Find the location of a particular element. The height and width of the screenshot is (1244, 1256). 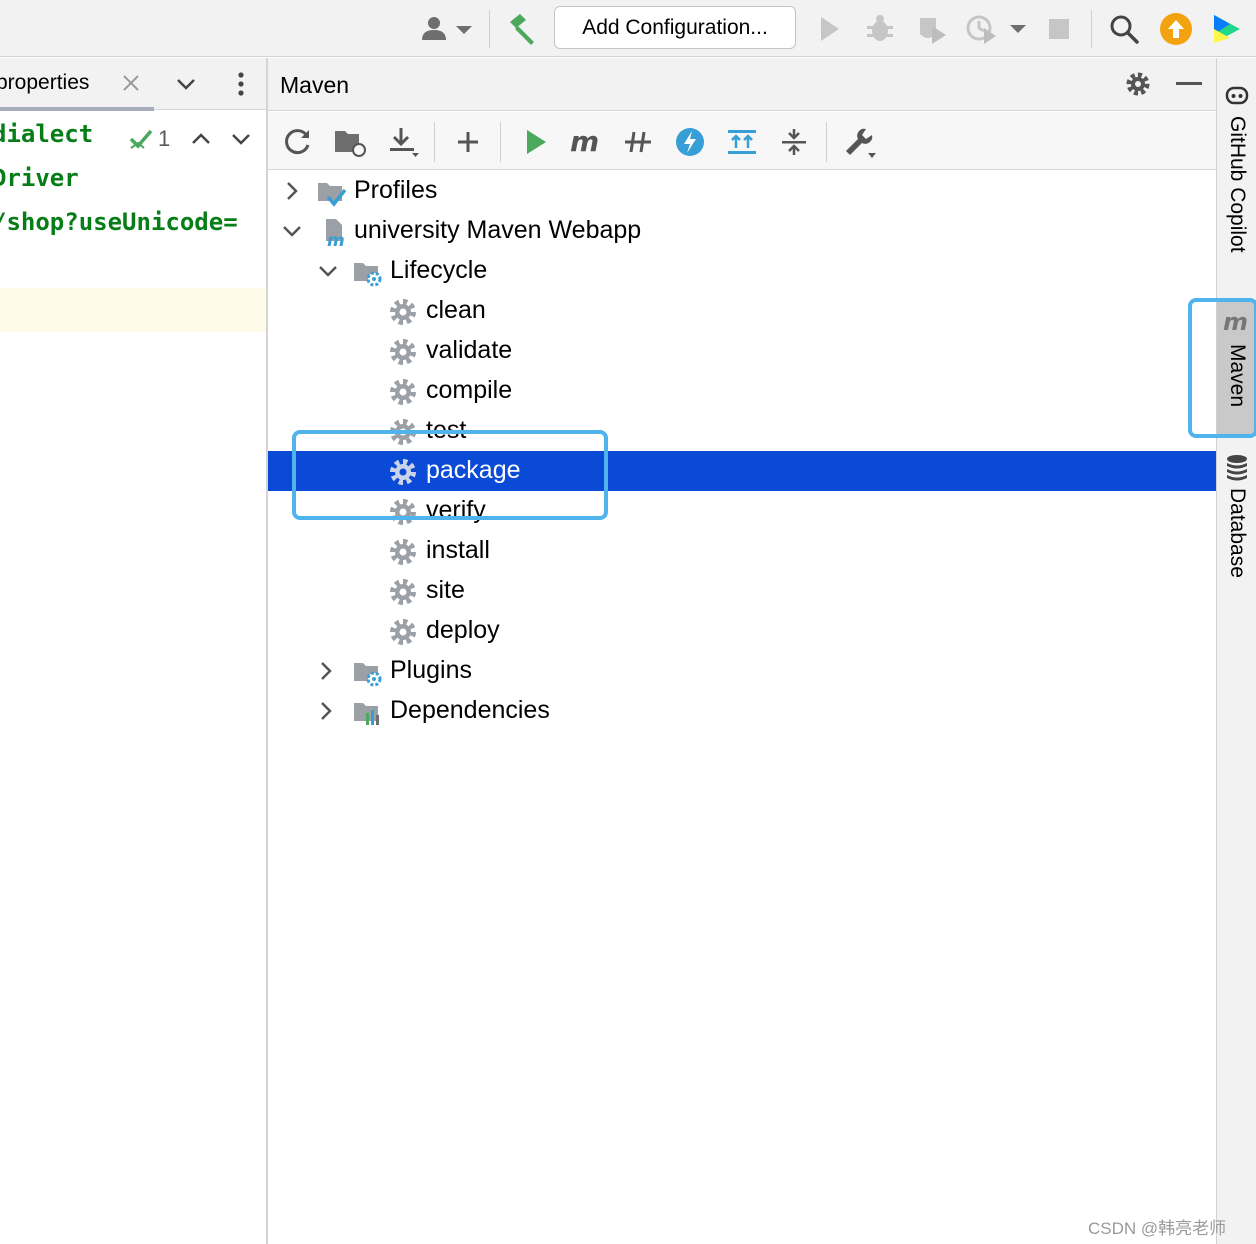

tree-label-project: university Maven Webapp is located at coordinates (498, 230).